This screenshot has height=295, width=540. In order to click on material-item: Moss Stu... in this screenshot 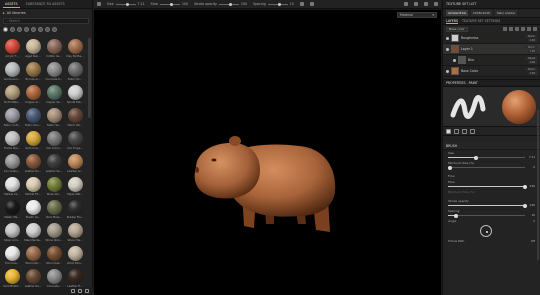, I will do `click(54, 187)`.